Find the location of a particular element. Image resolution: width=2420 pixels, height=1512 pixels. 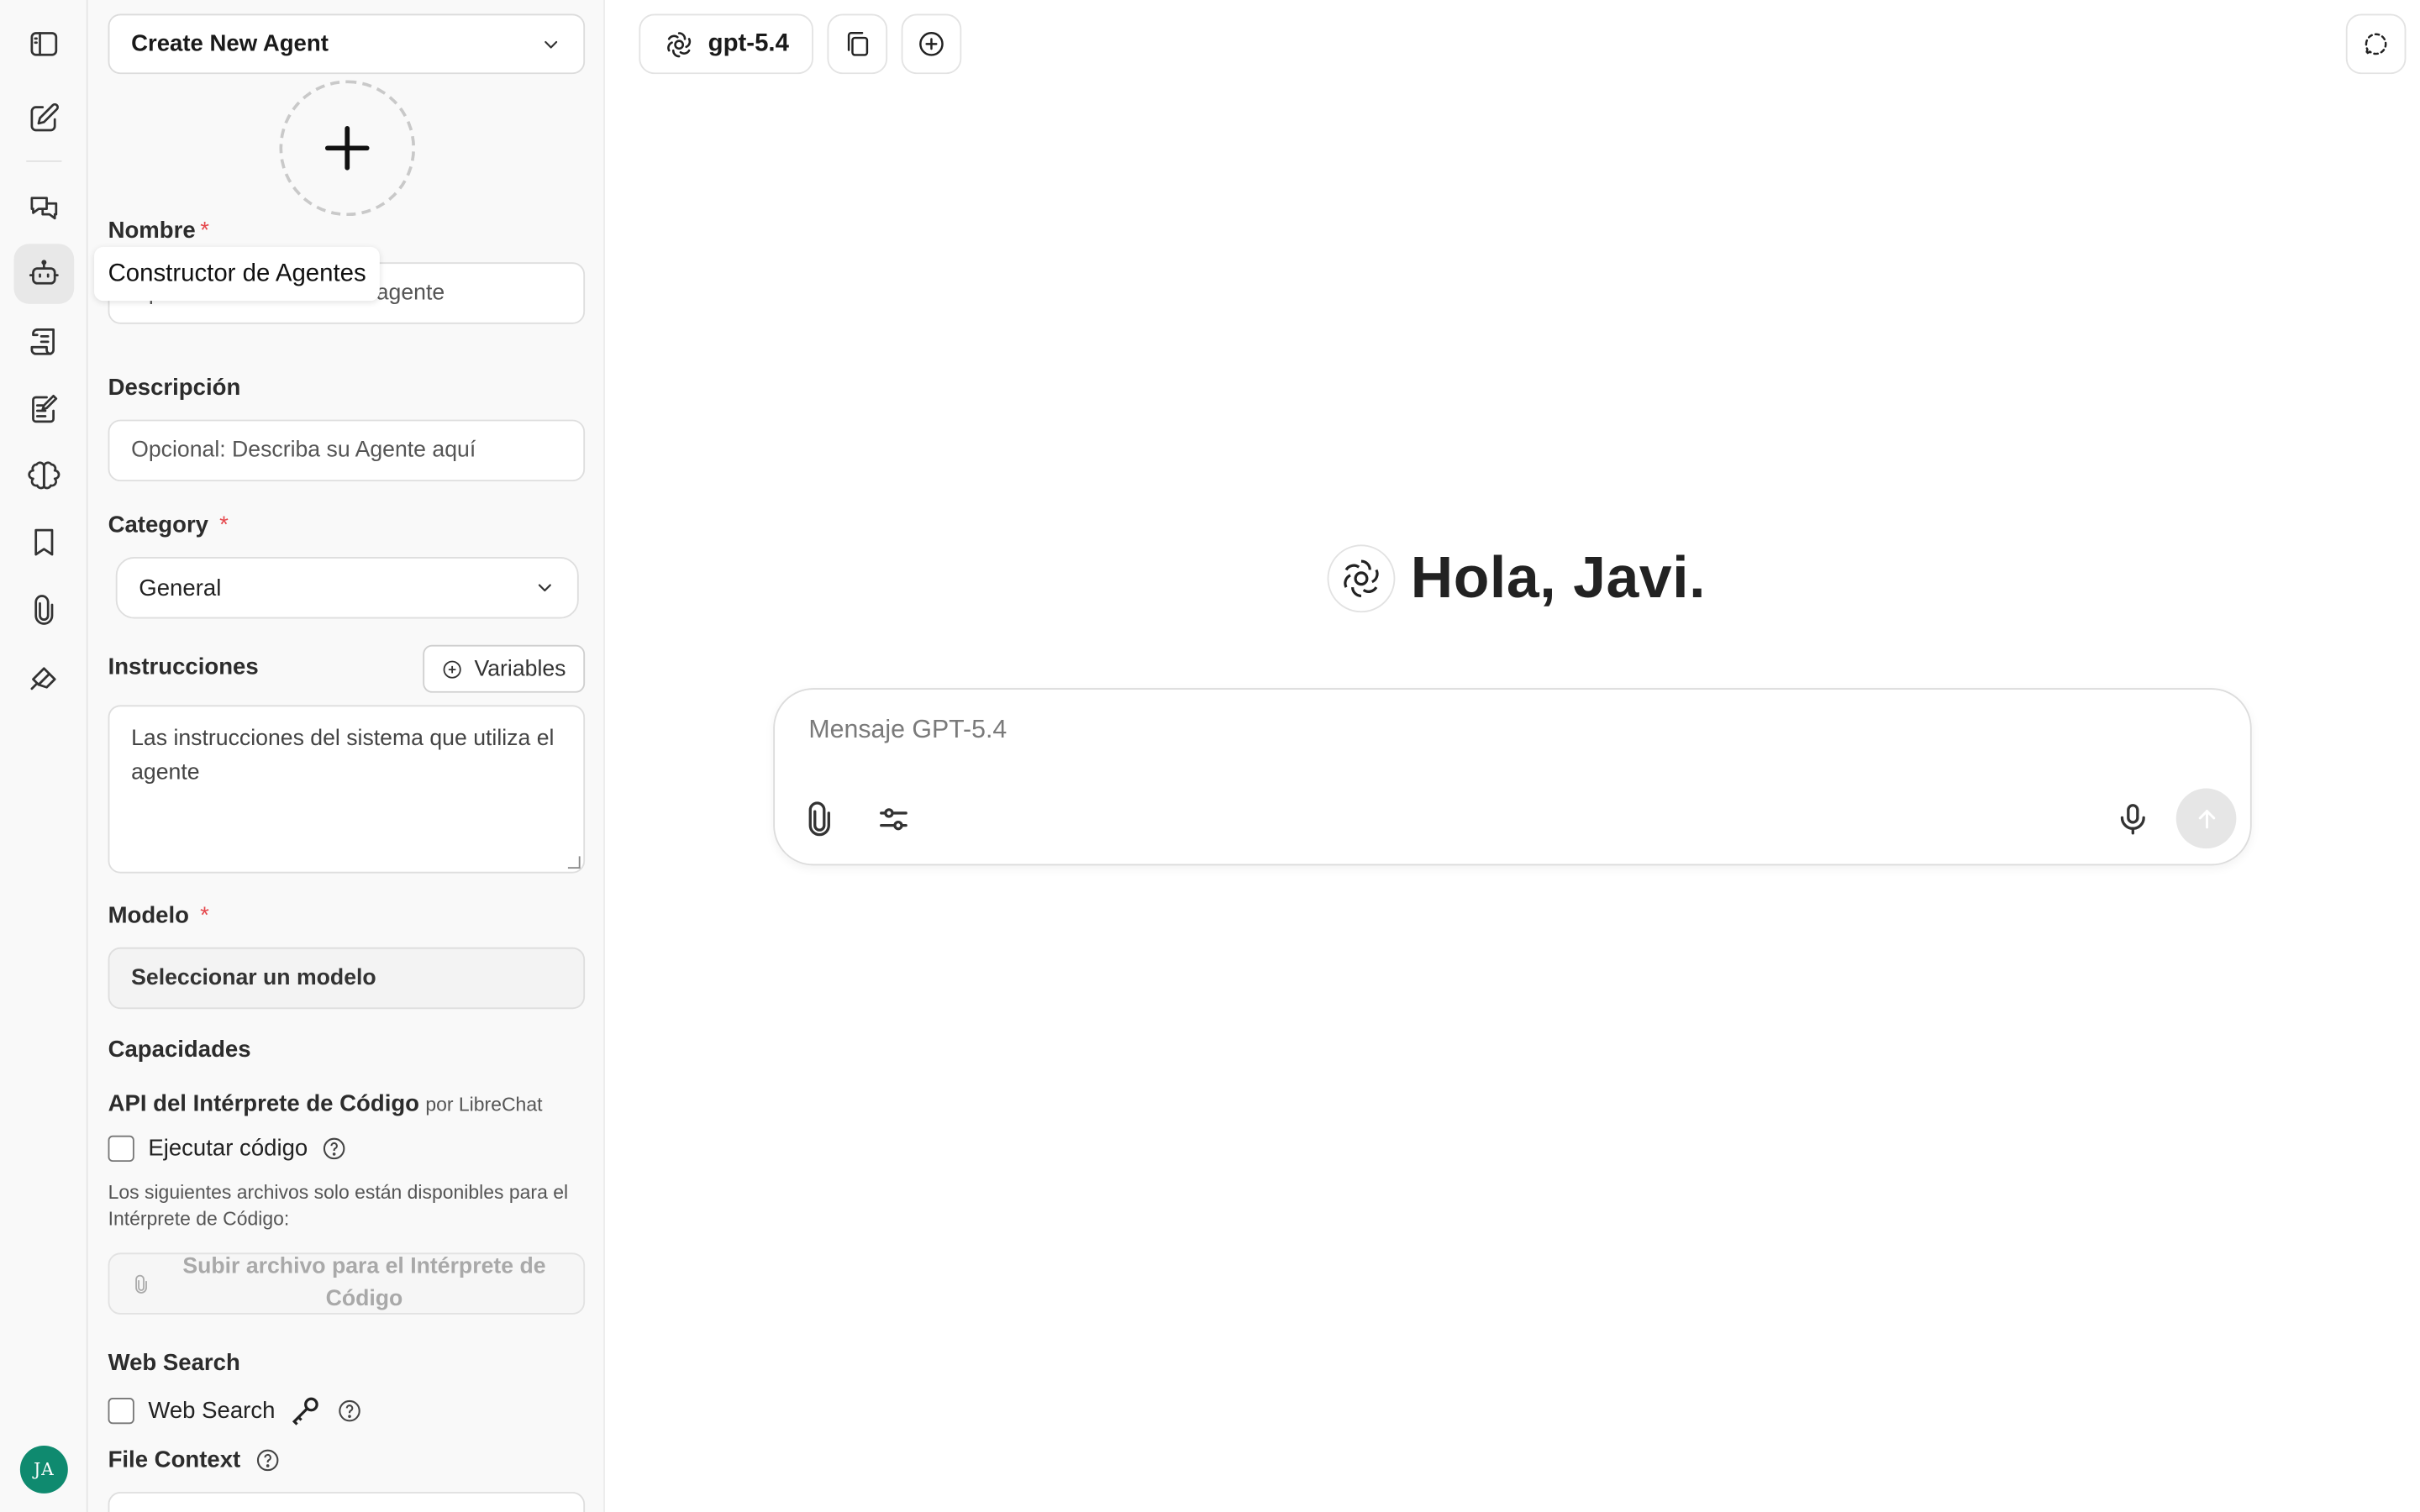

attachments-button is located at coordinates (44, 610).